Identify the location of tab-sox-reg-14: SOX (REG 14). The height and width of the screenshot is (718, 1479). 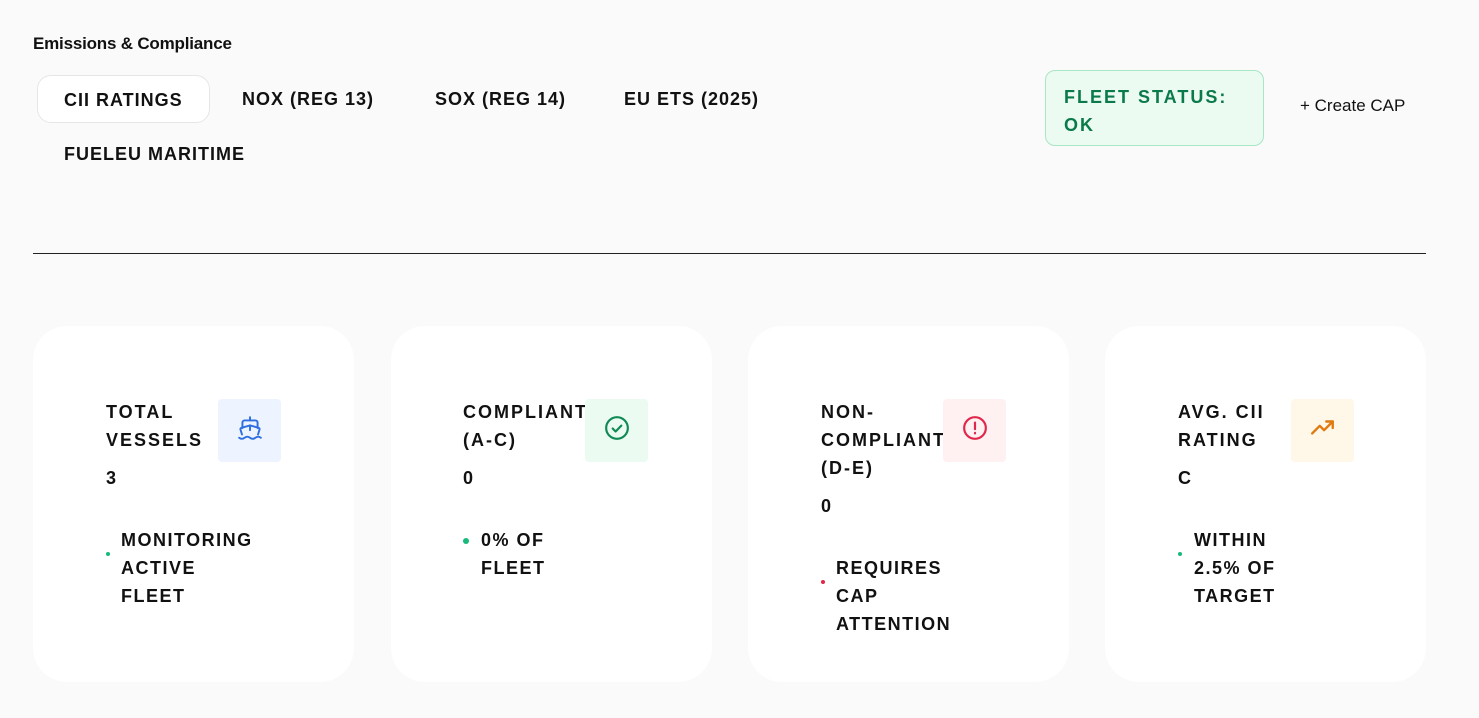
(500, 99).